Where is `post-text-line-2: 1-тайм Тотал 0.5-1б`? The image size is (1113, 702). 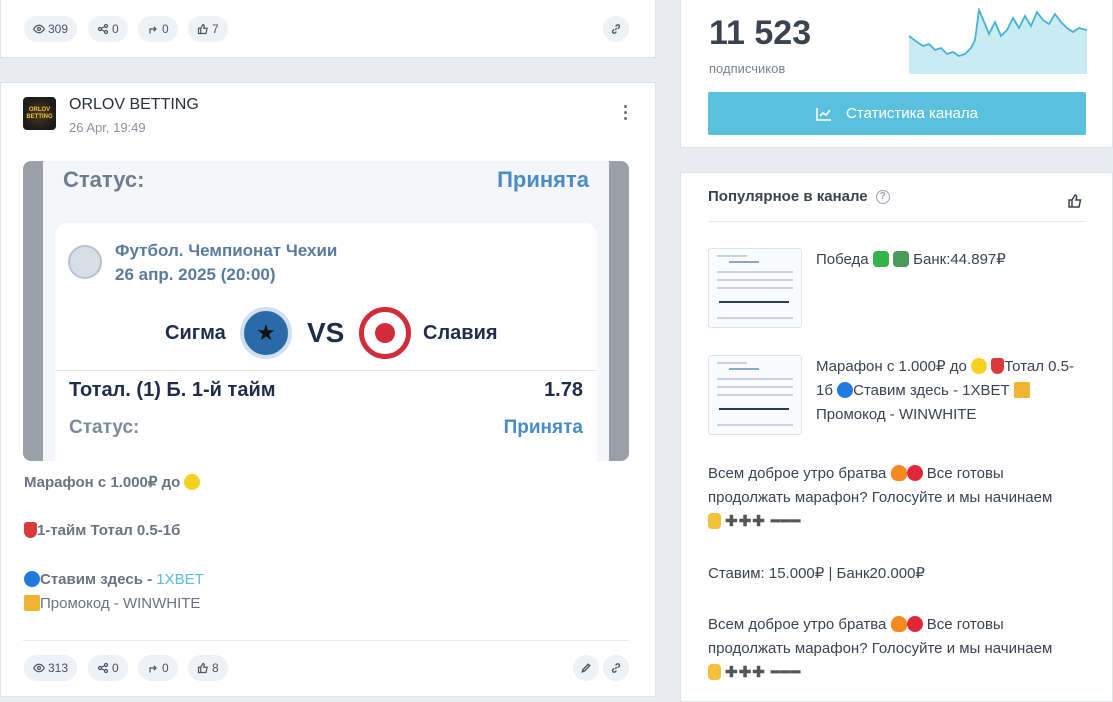
post-text-line-2: 1-тайм Тотал 0.5-1б is located at coordinates (102, 531).